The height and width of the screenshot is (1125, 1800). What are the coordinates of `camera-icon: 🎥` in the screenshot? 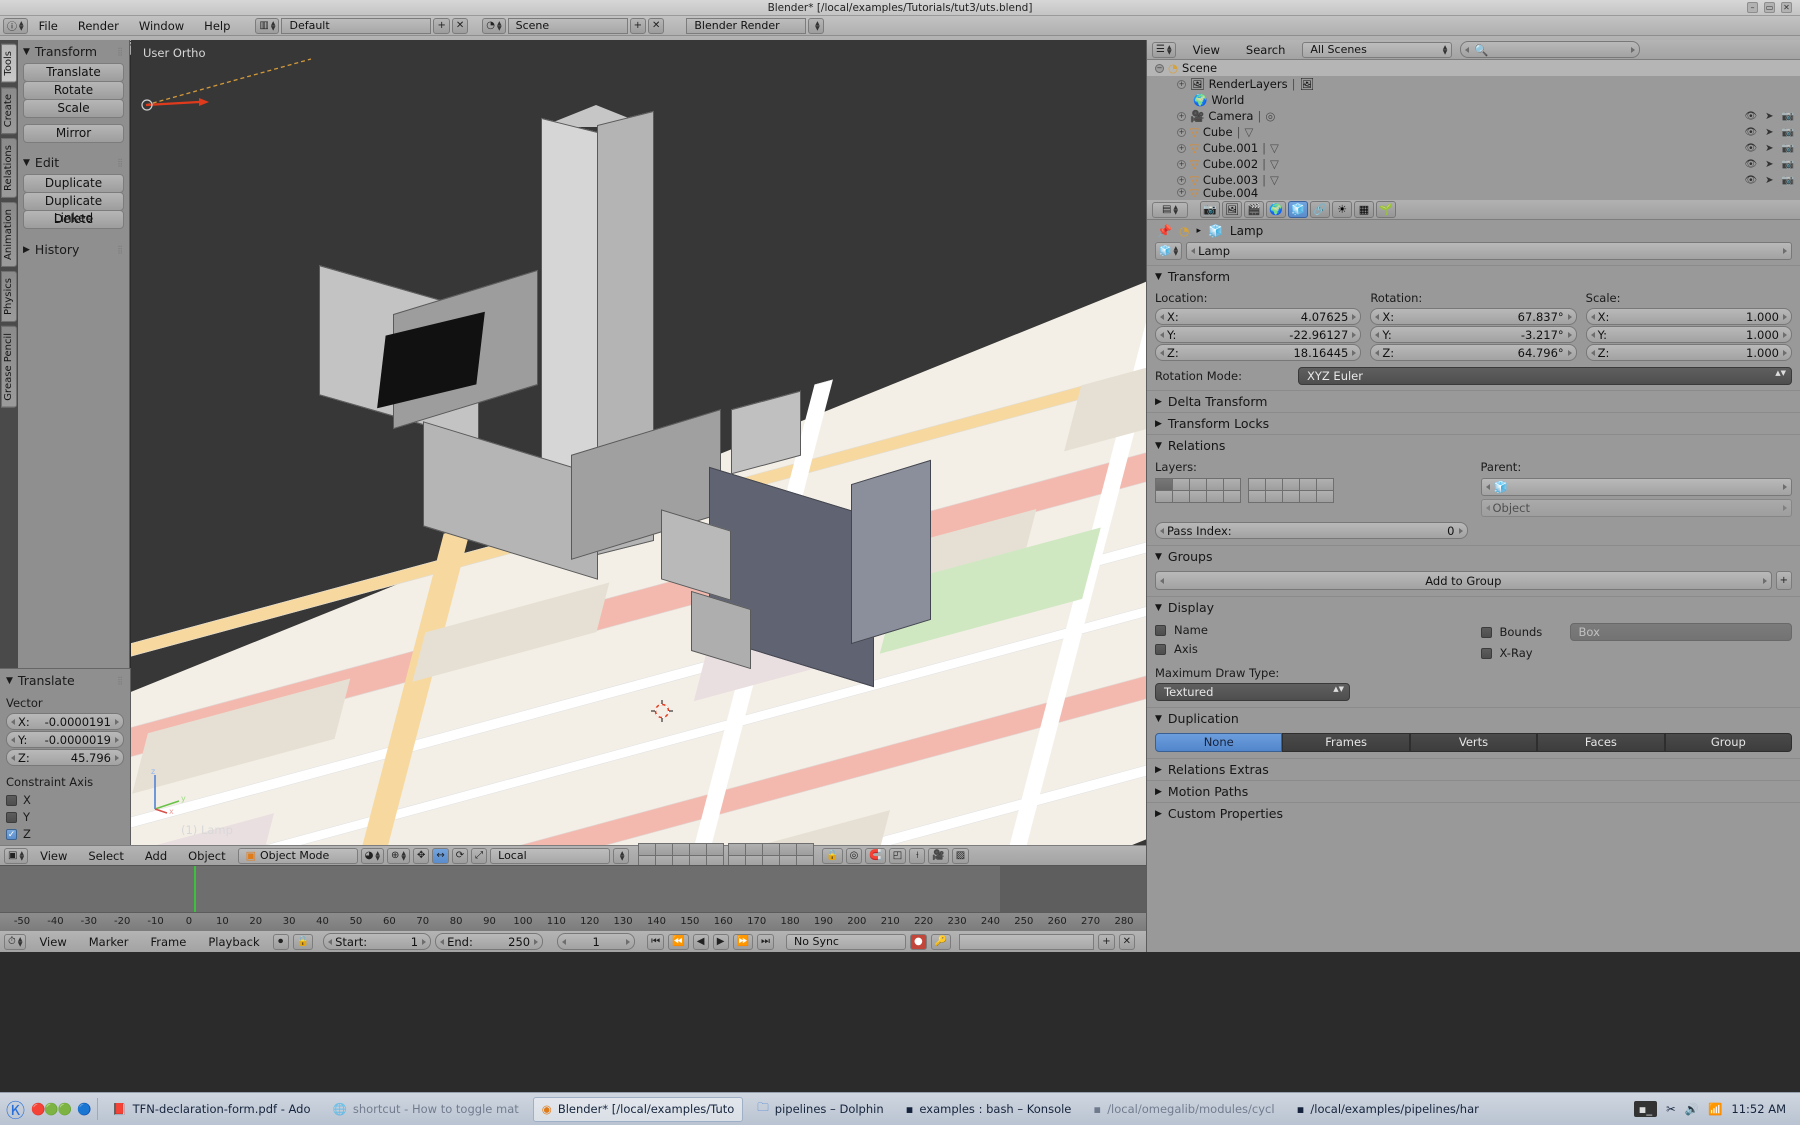 It's located at (938, 855).